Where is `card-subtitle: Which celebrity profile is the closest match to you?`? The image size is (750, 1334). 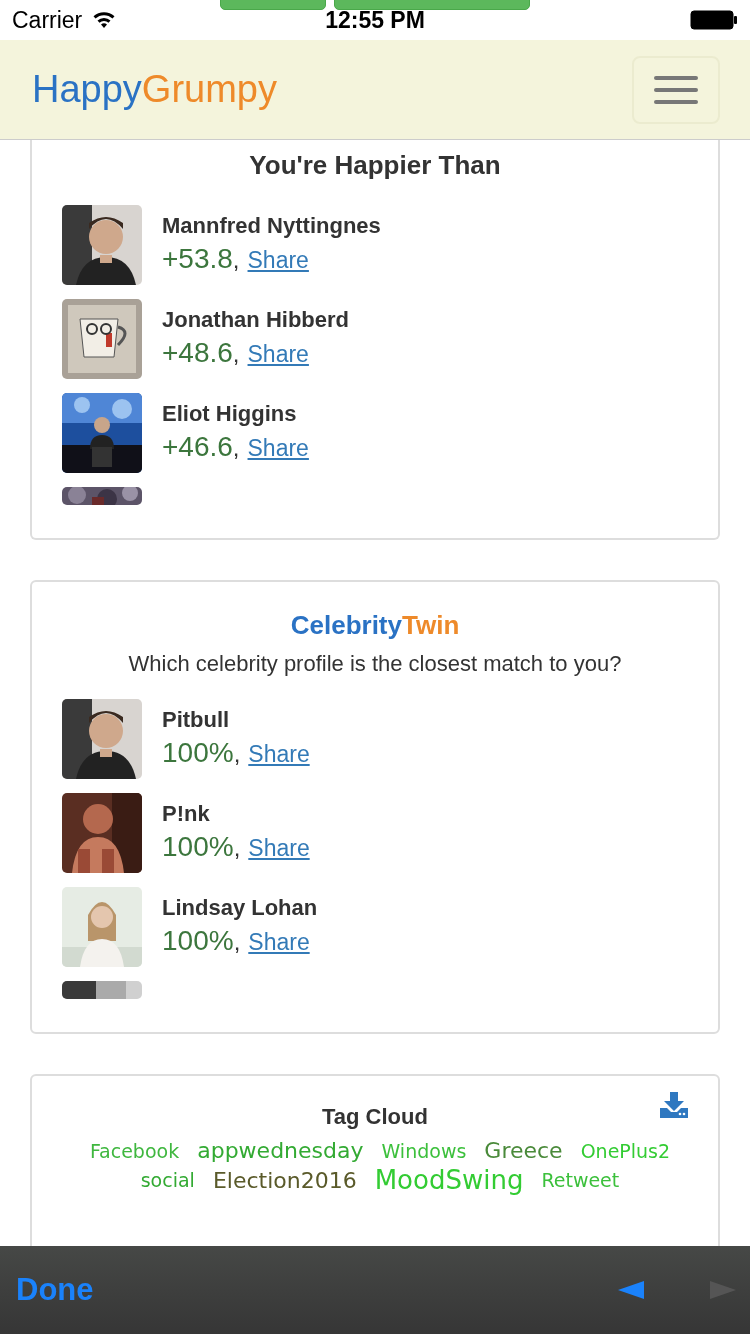
card-subtitle: Which celebrity profile is the closest match to you? is located at coordinates (375, 664).